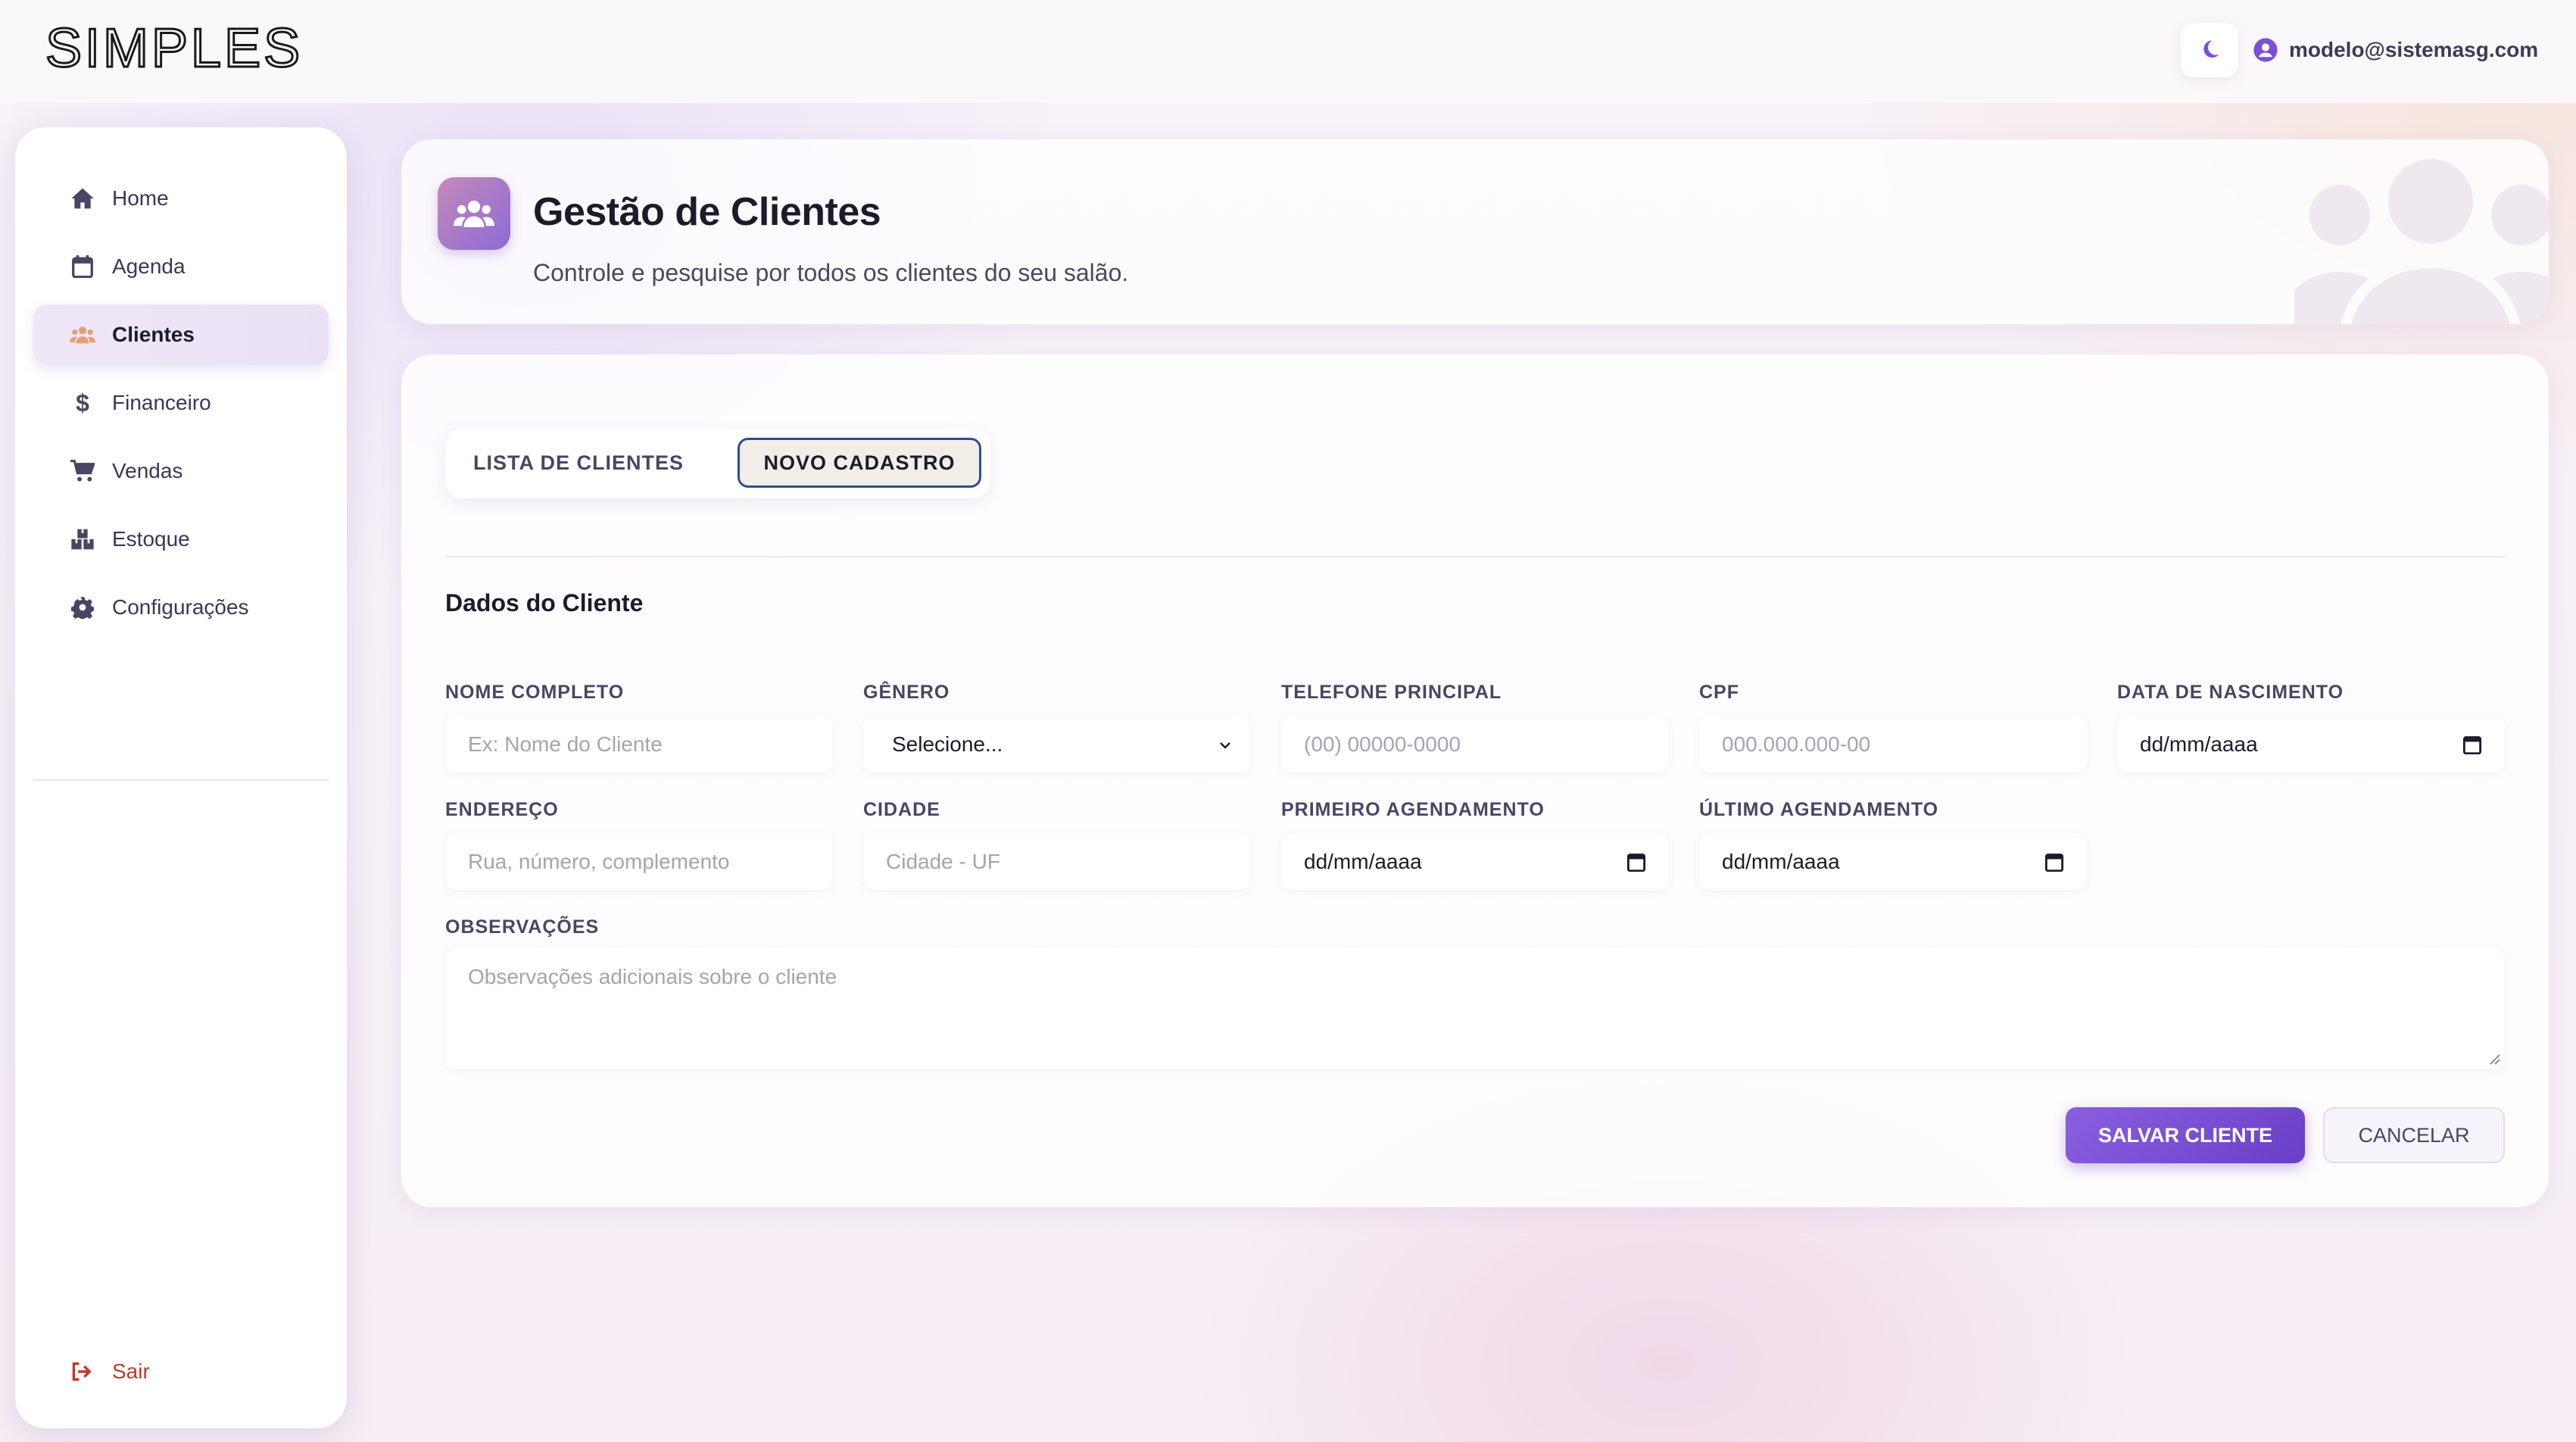 The image size is (2576, 1442). Describe the element at coordinates (522, 927) in the screenshot. I see `observacoes-label: OBSERVAÇÕES` at that location.